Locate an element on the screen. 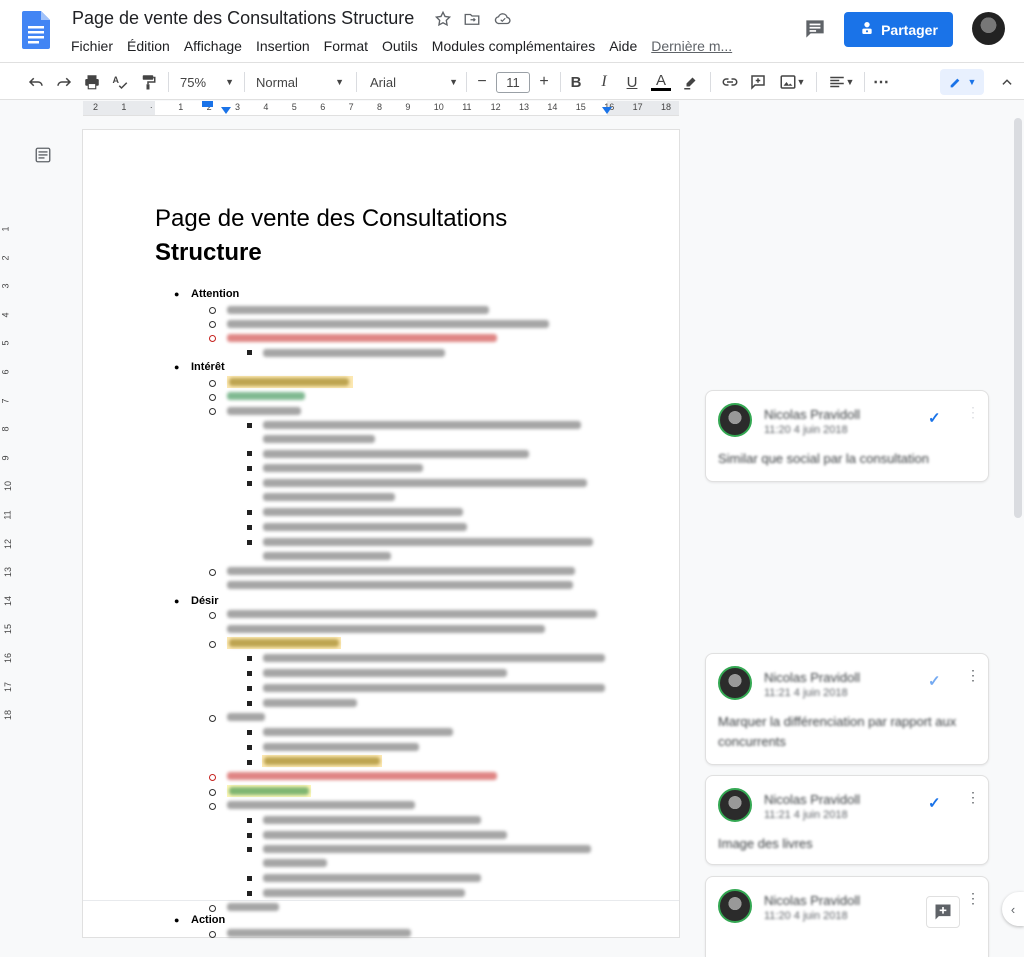  add-comment-button is located at coordinates (943, 912).